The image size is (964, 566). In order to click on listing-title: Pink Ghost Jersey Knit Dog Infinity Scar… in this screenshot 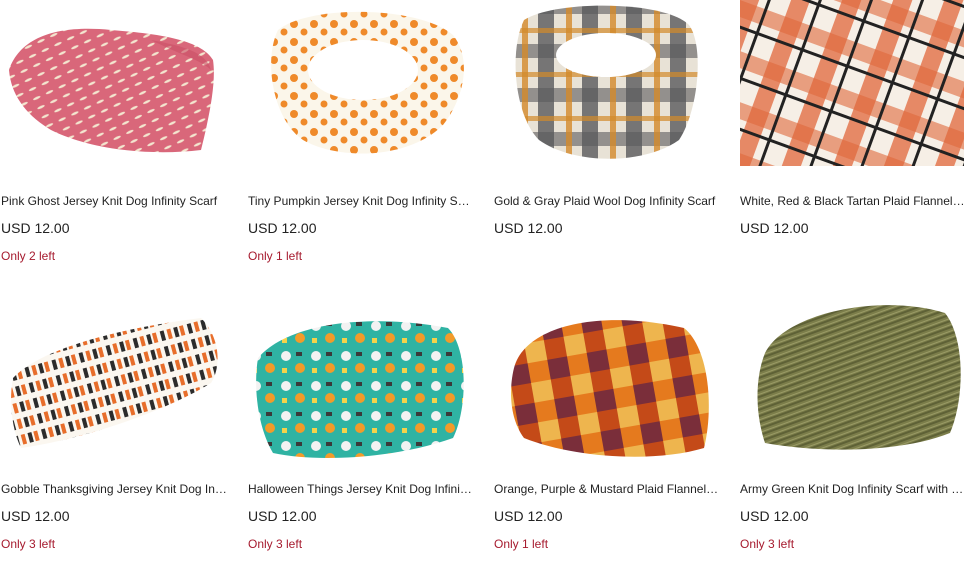, I will do `click(114, 201)`.